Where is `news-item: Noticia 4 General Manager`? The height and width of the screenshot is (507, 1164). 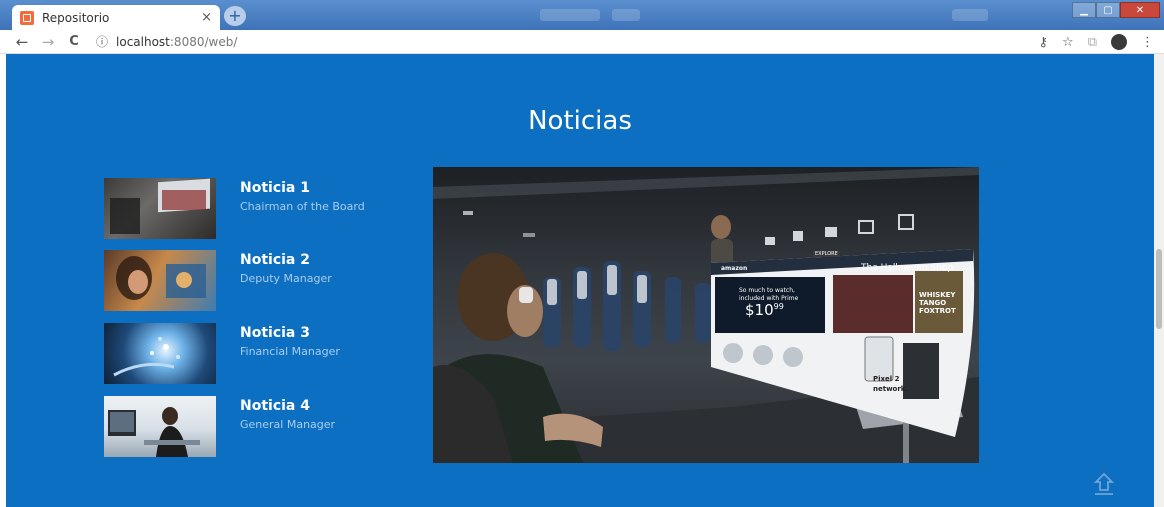 news-item: Noticia 4 General Manager is located at coordinates (219, 426).